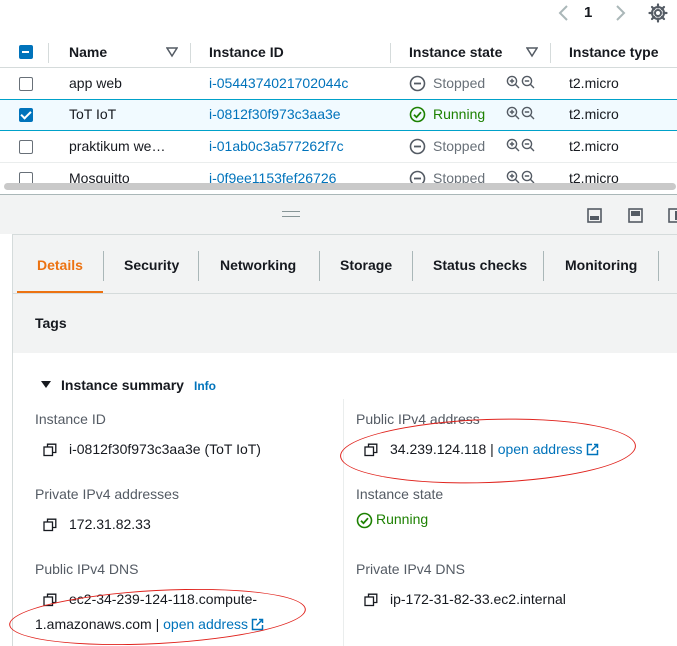 This screenshot has height=646, width=677. Describe the element at coordinates (70, 419) in the screenshot. I see `instance-id-label: Instance ID` at that location.